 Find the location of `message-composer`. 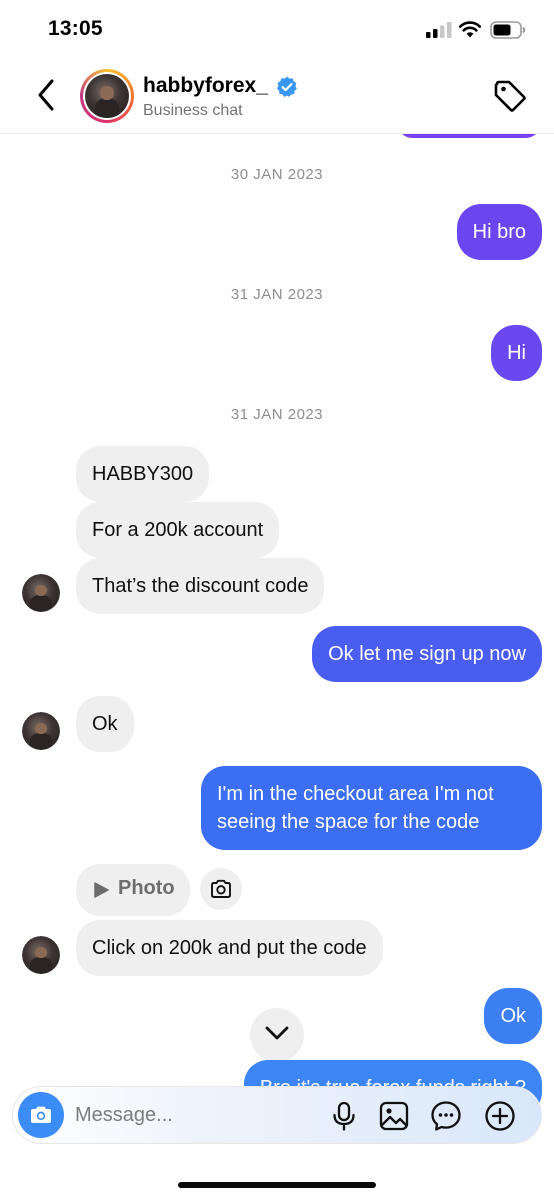

message-composer is located at coordinates (277, 1115).